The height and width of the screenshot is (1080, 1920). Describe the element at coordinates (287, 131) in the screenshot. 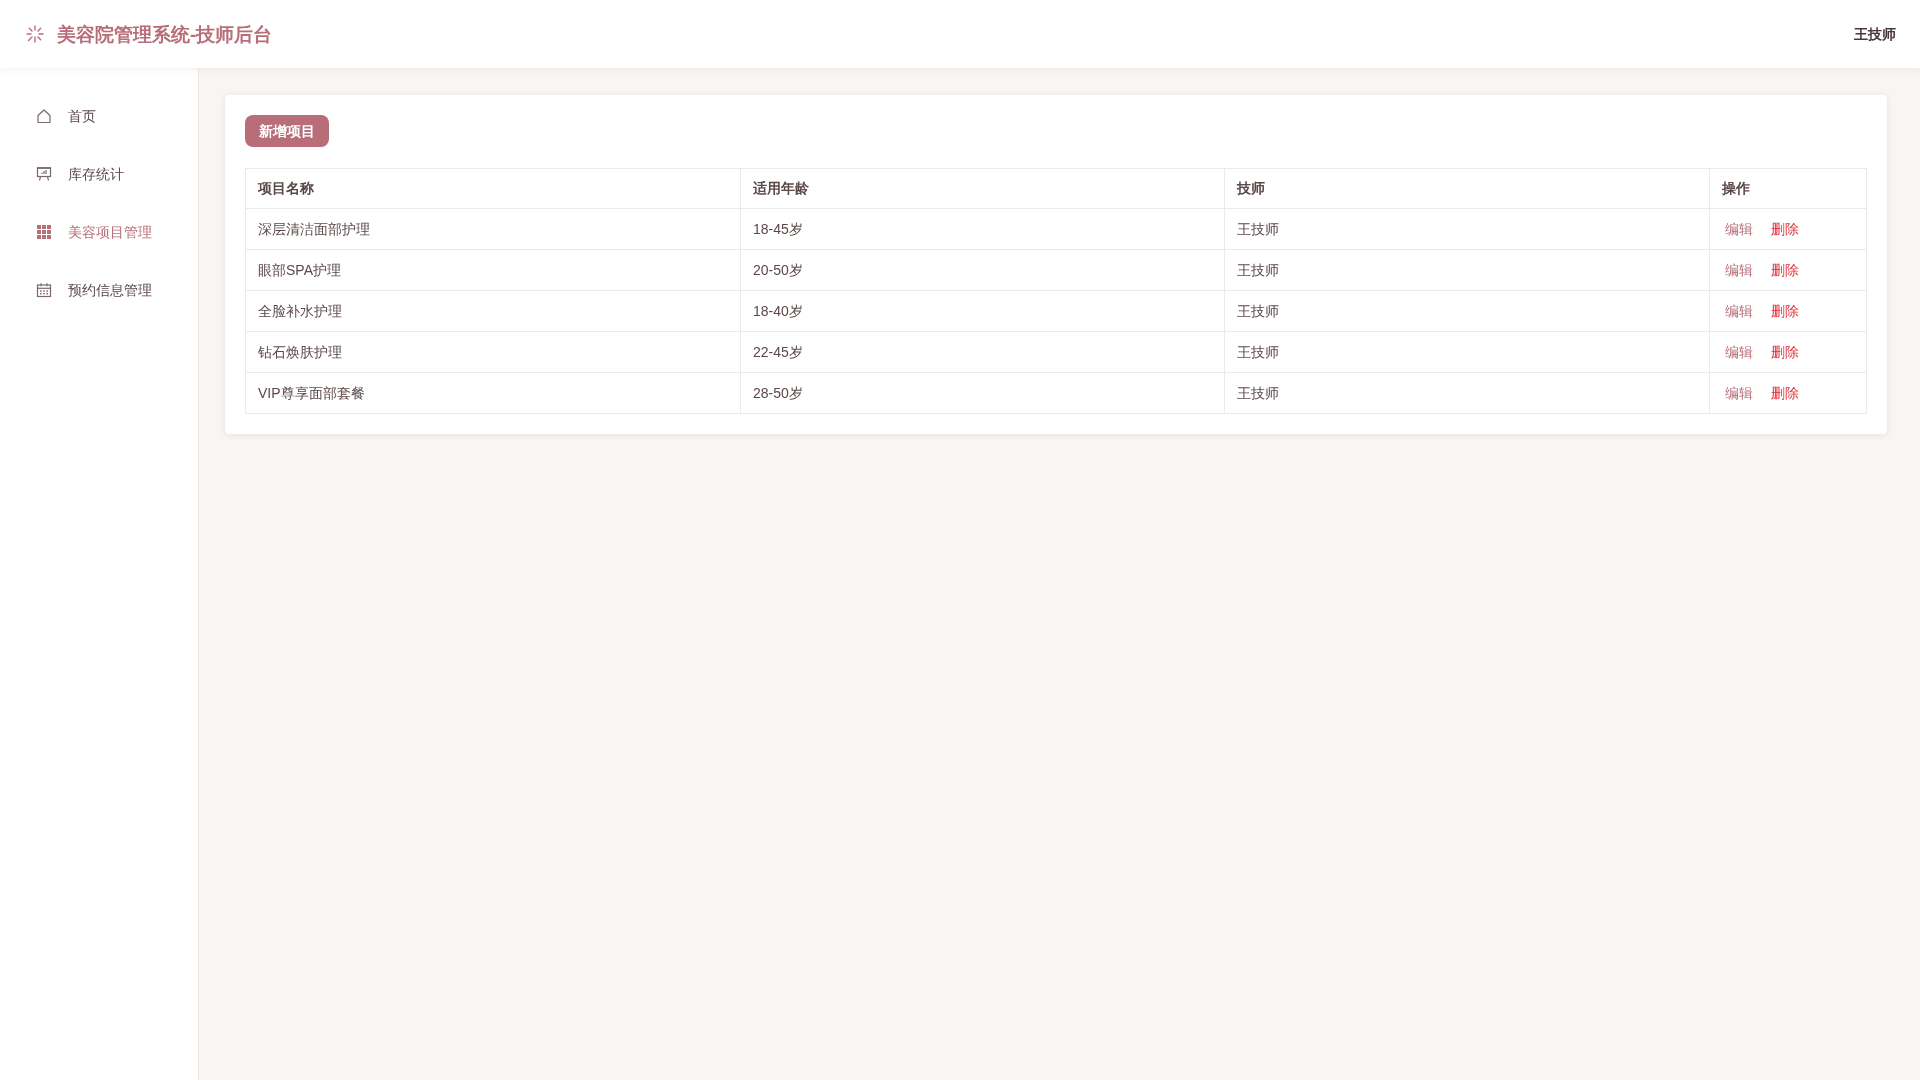

I see `add-project-button: 新增项目` at that location.